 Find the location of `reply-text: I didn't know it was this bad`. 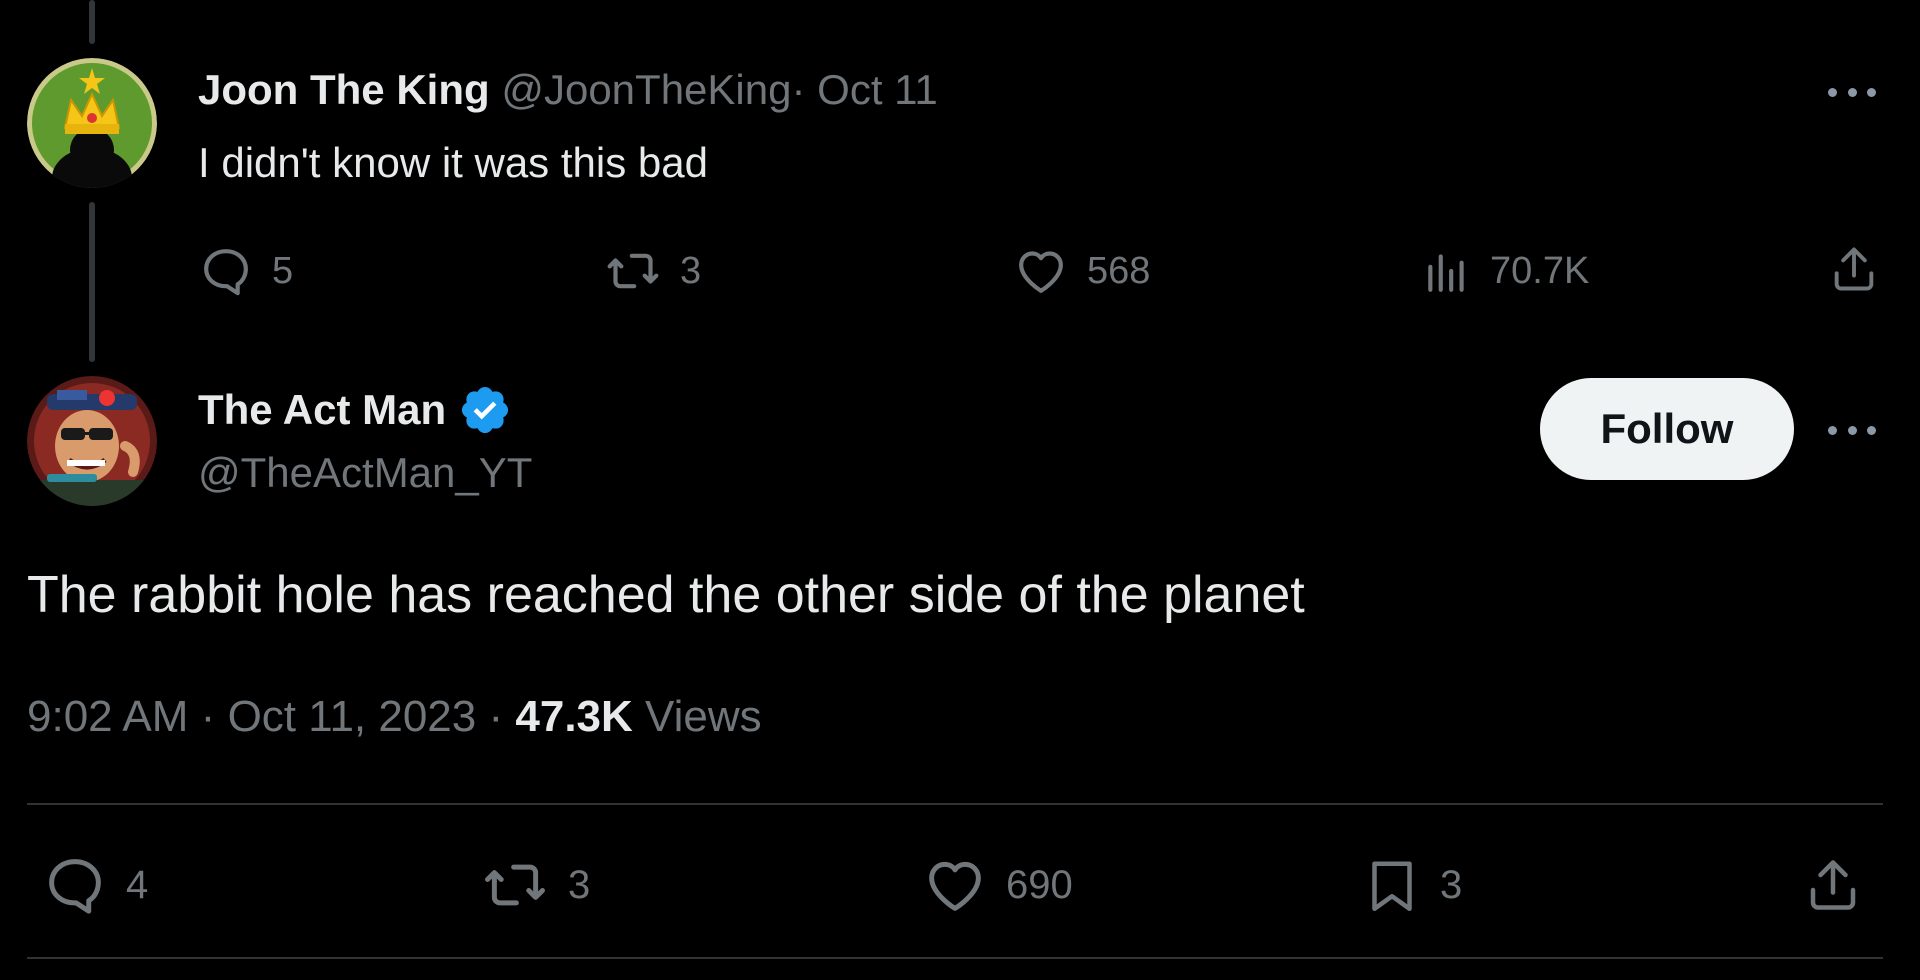

reply-text: I didn't know it was this bad is located at coordinates (453, 162).